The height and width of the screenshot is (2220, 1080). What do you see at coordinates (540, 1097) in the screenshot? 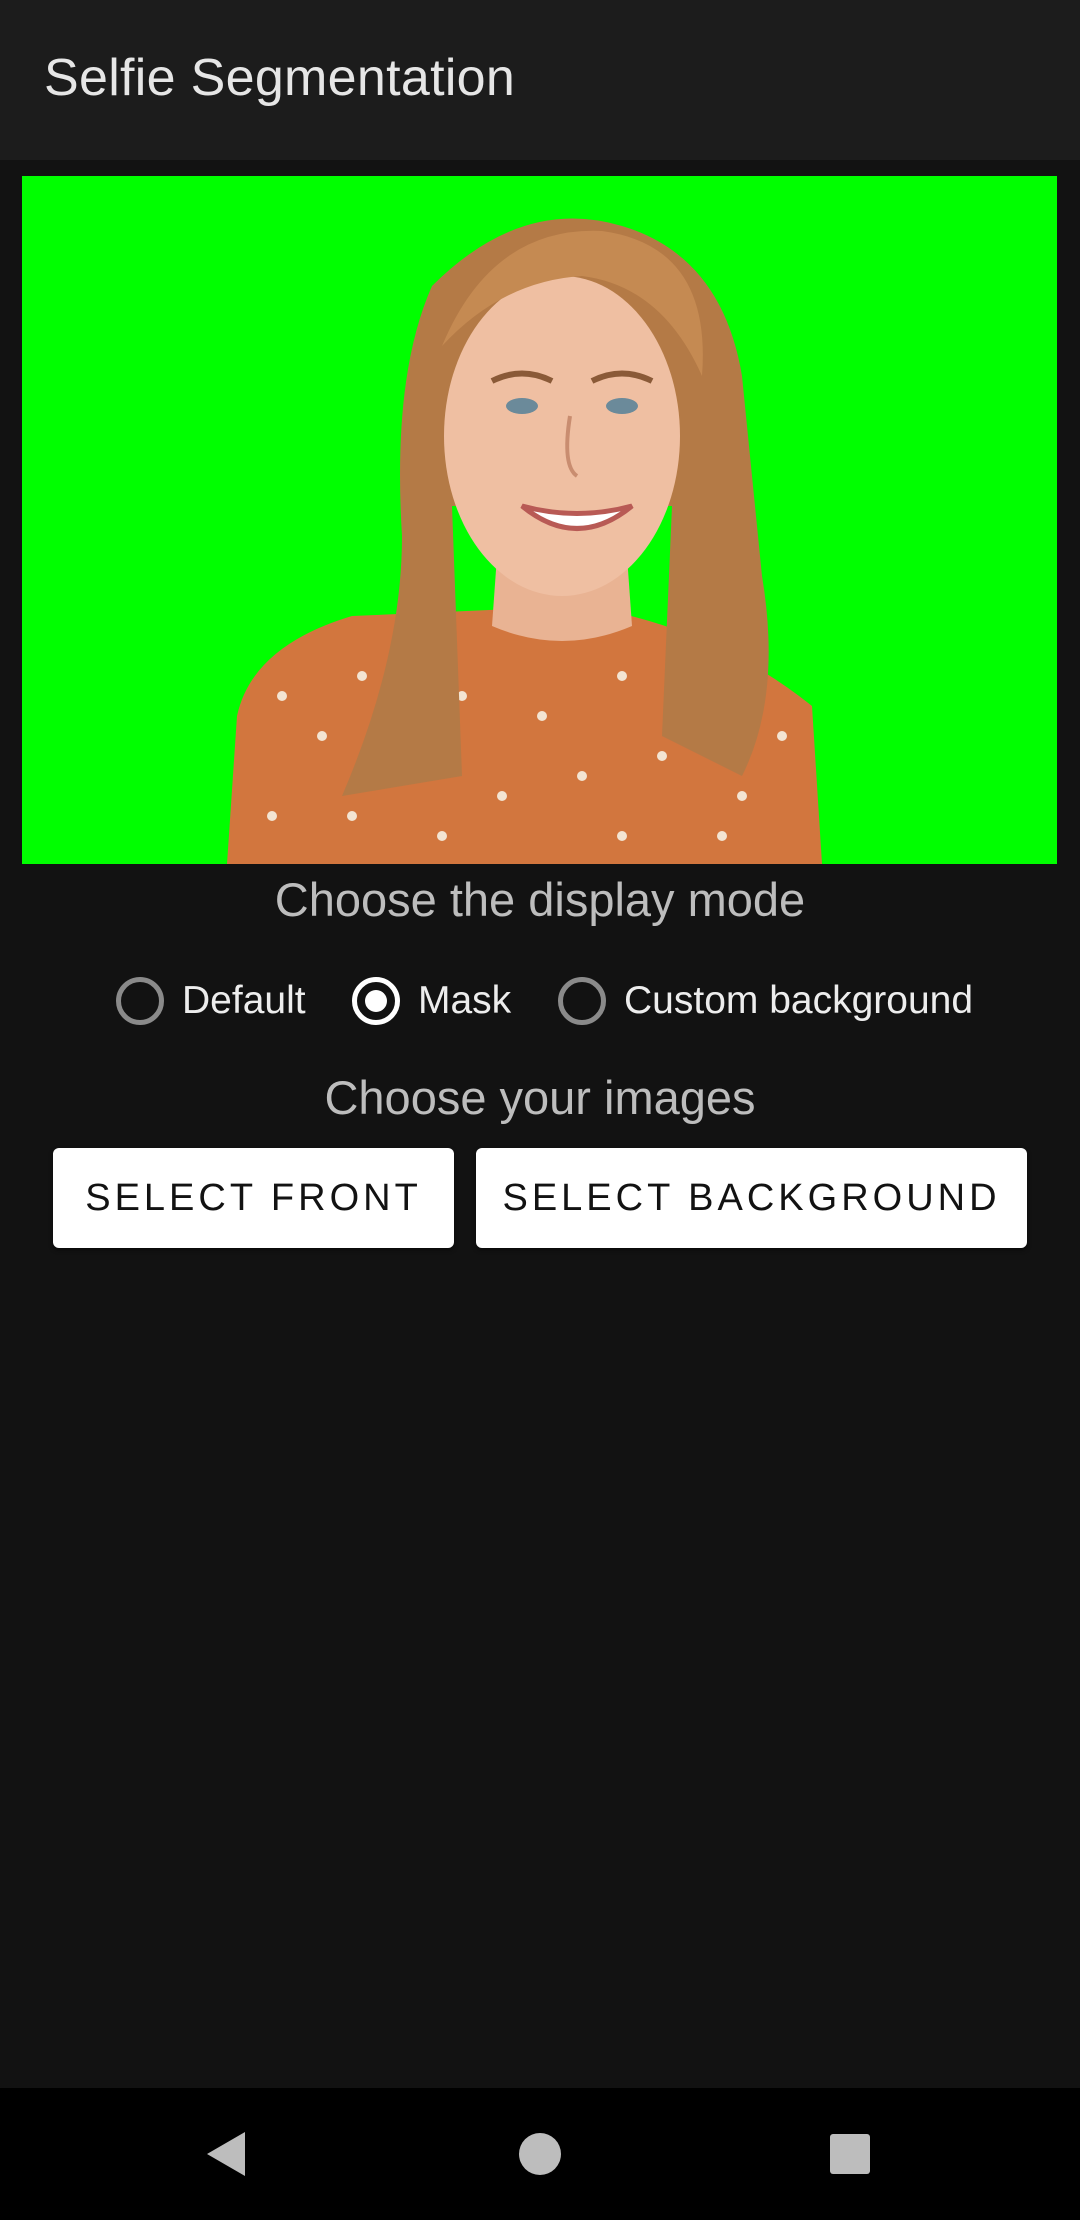
I see `images-title: Choose your images` at bounding box center [540, 1097].